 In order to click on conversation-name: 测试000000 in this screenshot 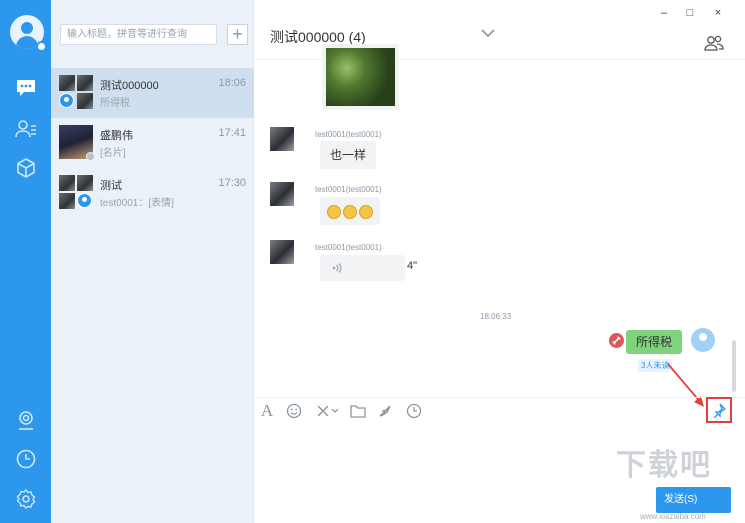, I will do `click(129, 86)`.